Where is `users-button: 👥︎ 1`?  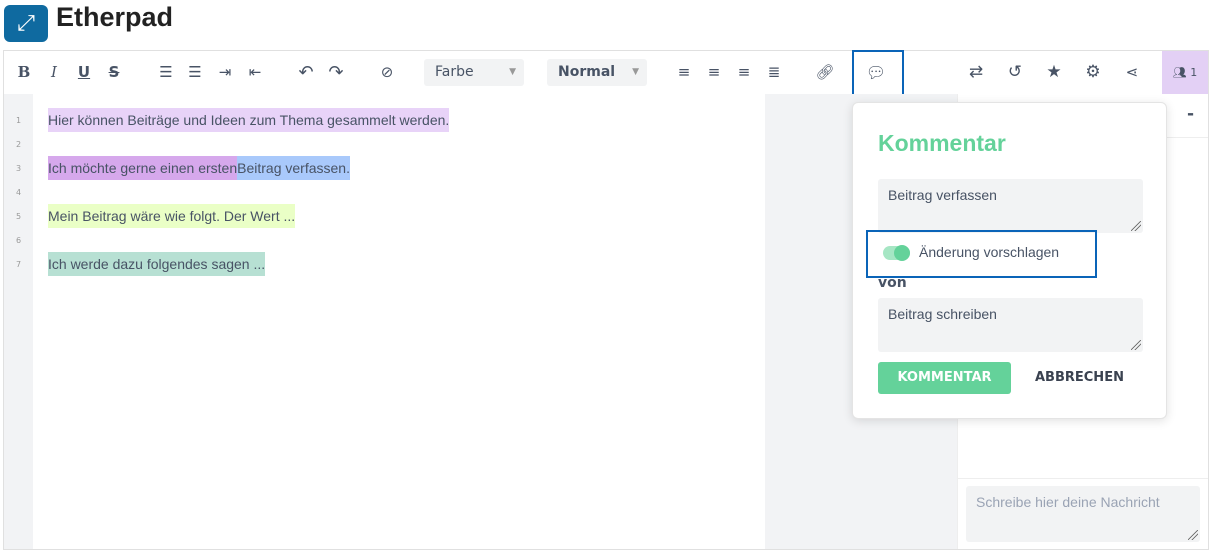
users-button: 👥︎ 1 is located at coordinates (1185, 72).